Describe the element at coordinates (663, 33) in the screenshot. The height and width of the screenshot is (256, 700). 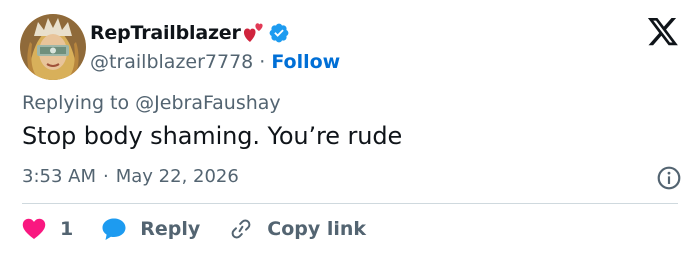
I see `x-logo-icon` at that location.